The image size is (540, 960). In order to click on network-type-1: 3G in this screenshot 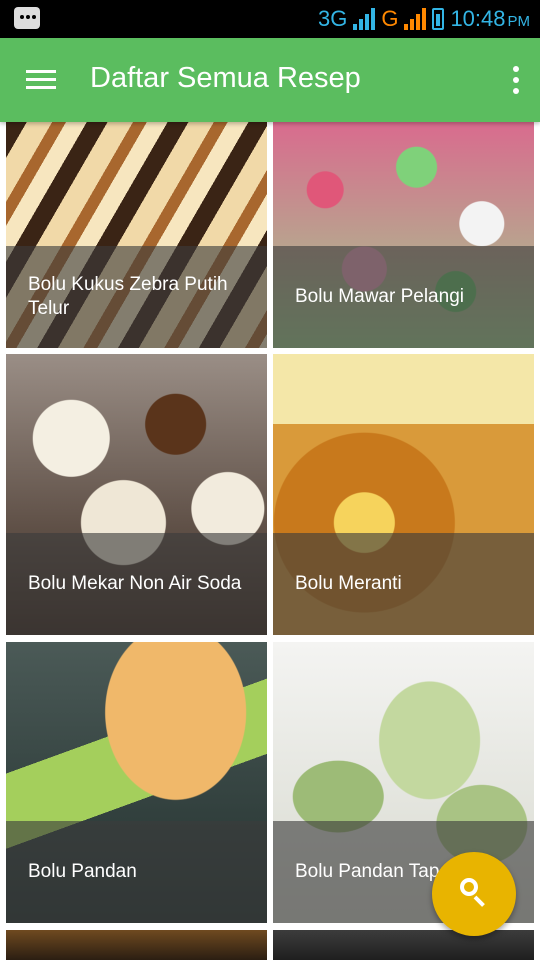, I will do `click(332, 18)`.